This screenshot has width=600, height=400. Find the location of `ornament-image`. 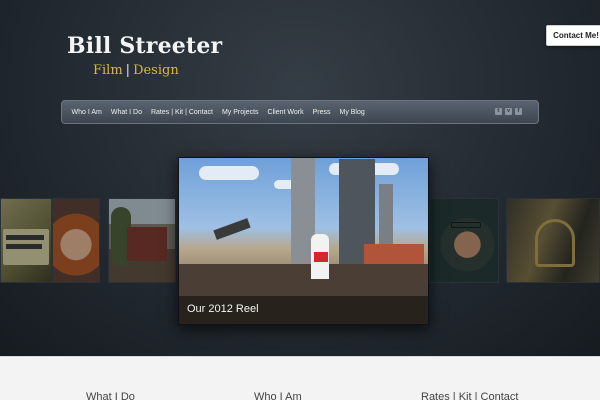

ornament-image is located at coordinates (555, 243).